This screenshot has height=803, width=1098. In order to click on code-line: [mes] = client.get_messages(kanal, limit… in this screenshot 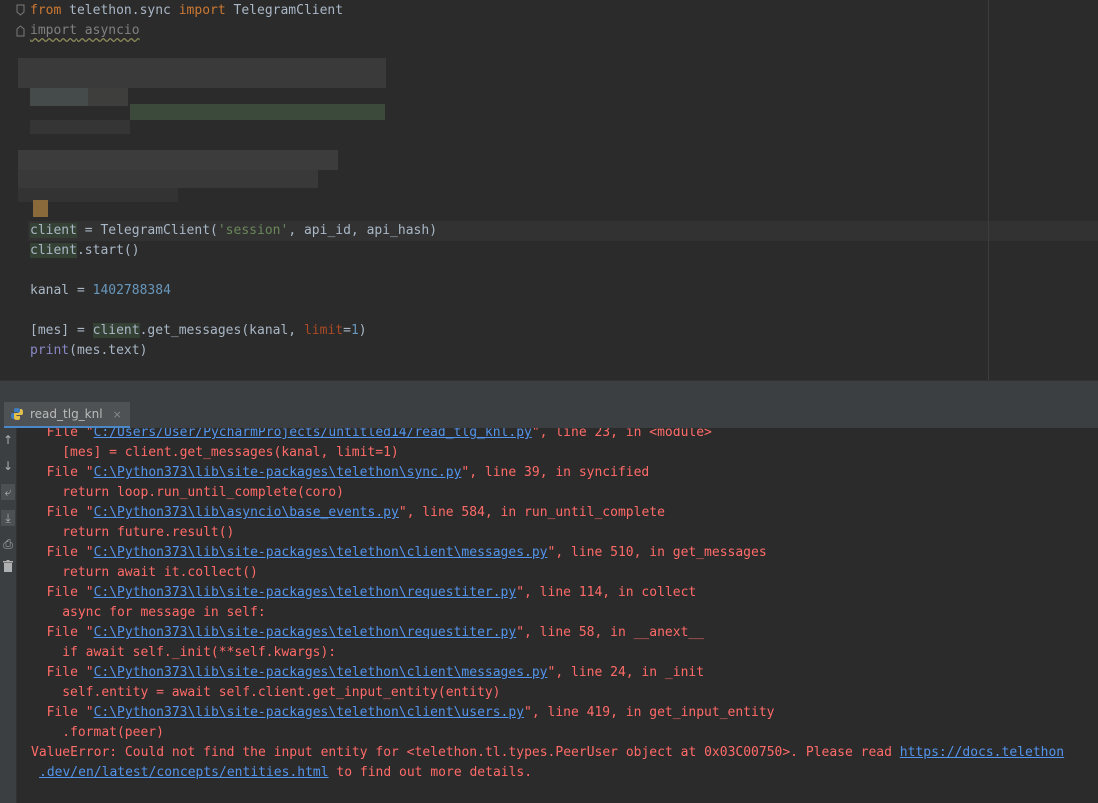, I will do `click(198, 331)`.